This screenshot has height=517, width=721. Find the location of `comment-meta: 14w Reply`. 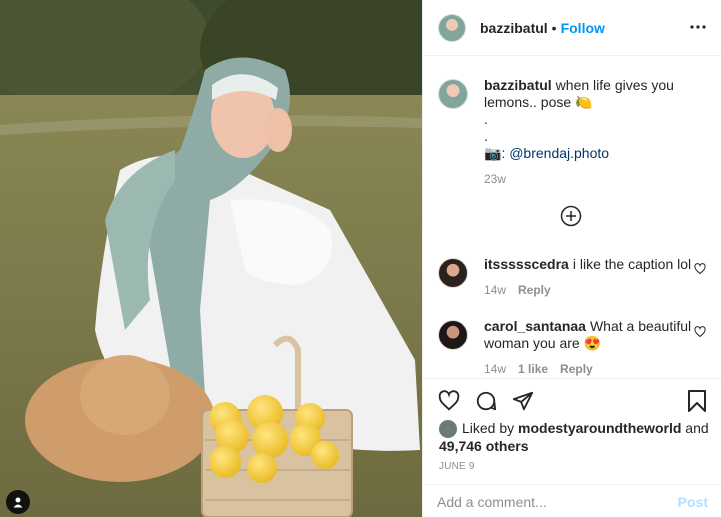

comment-meta: 14w Reply is located at coordinates (589, 290).